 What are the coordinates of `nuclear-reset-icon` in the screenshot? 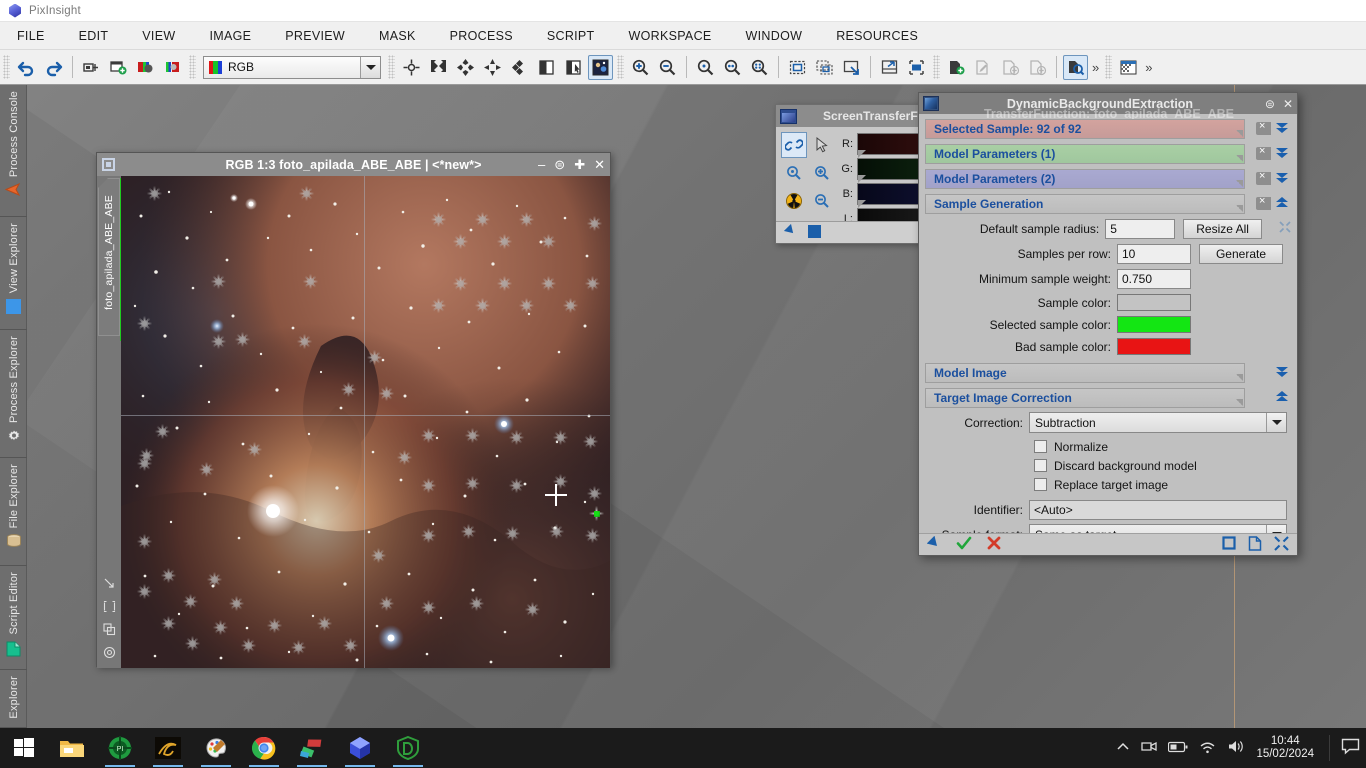 It's located at (794, 201).